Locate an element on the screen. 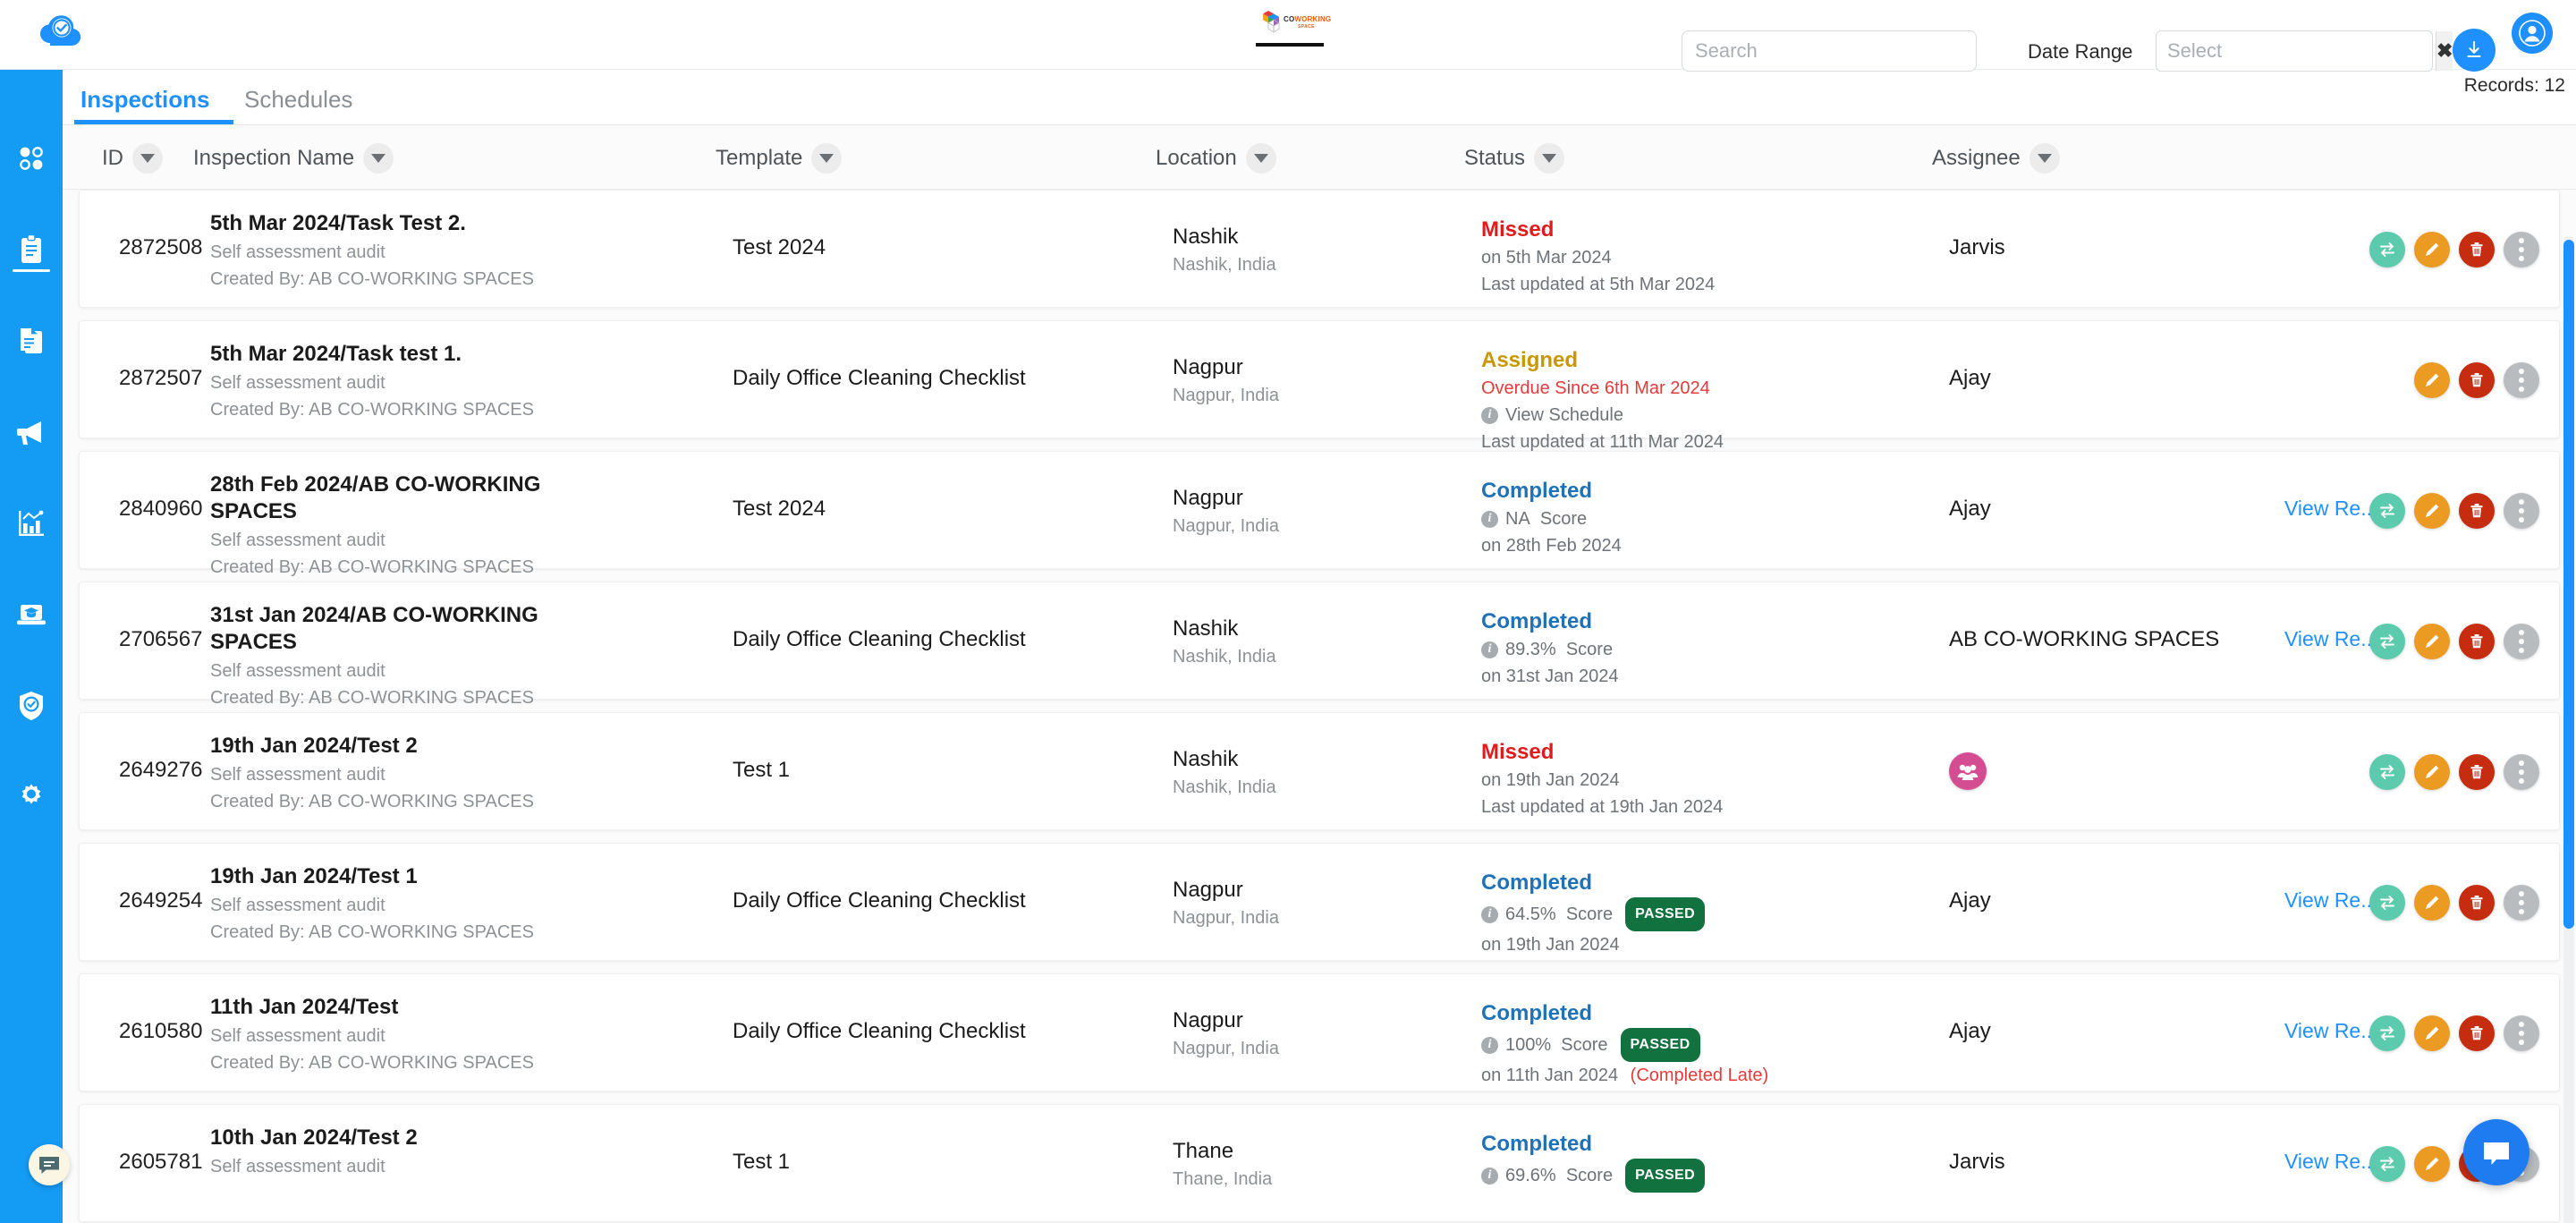 The height and width of the screenshot is (1223, 2576). column-header-id: ID is located at coordinates (132, 158).